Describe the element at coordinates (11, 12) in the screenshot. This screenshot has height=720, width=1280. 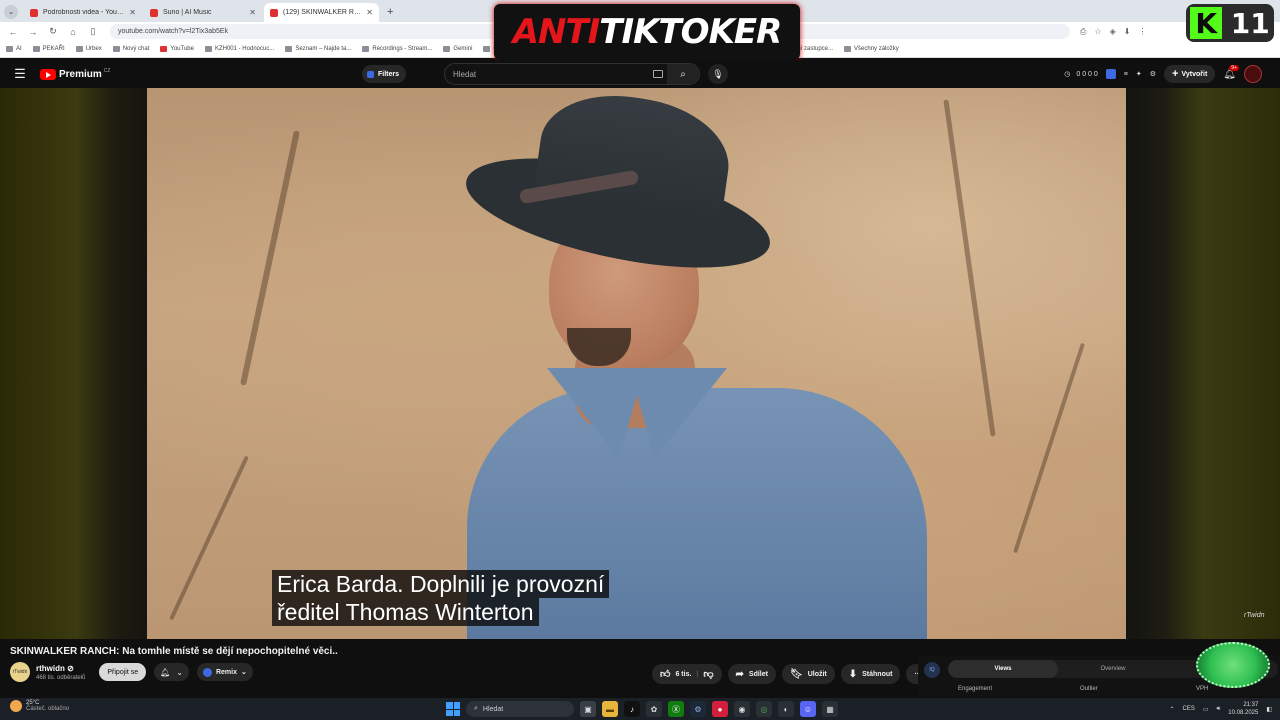
I see `tab-menu-button: ⌄` at that location.